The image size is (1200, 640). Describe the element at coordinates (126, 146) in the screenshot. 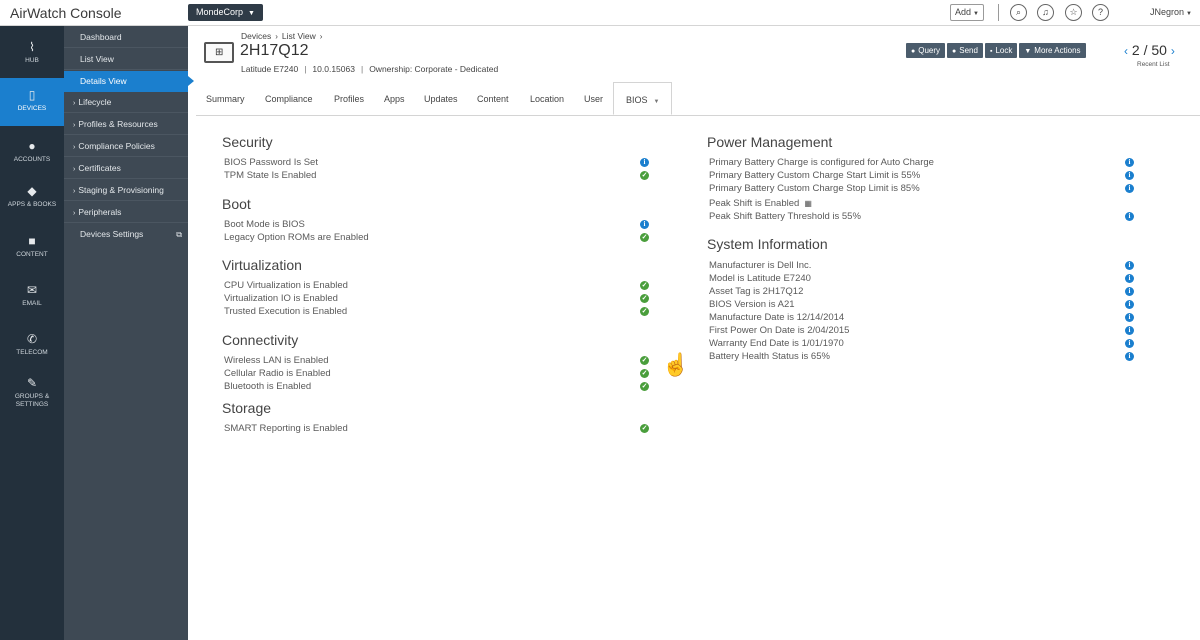

I see `submenu-compliance-policies: › Compliance Policies` at that location.